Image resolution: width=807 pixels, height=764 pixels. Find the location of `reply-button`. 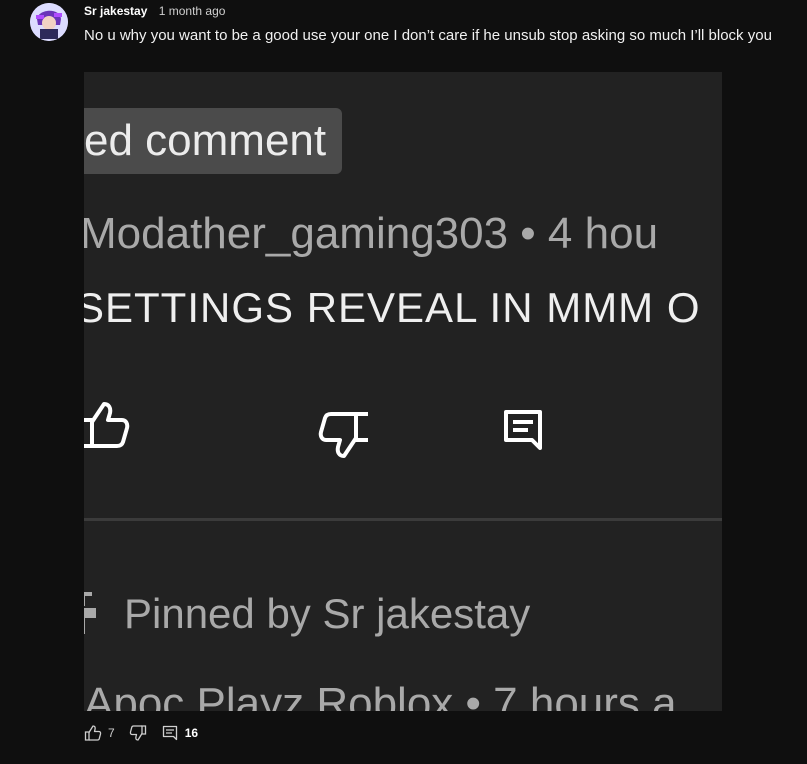

reply-button is located at coordinates (170, 733).